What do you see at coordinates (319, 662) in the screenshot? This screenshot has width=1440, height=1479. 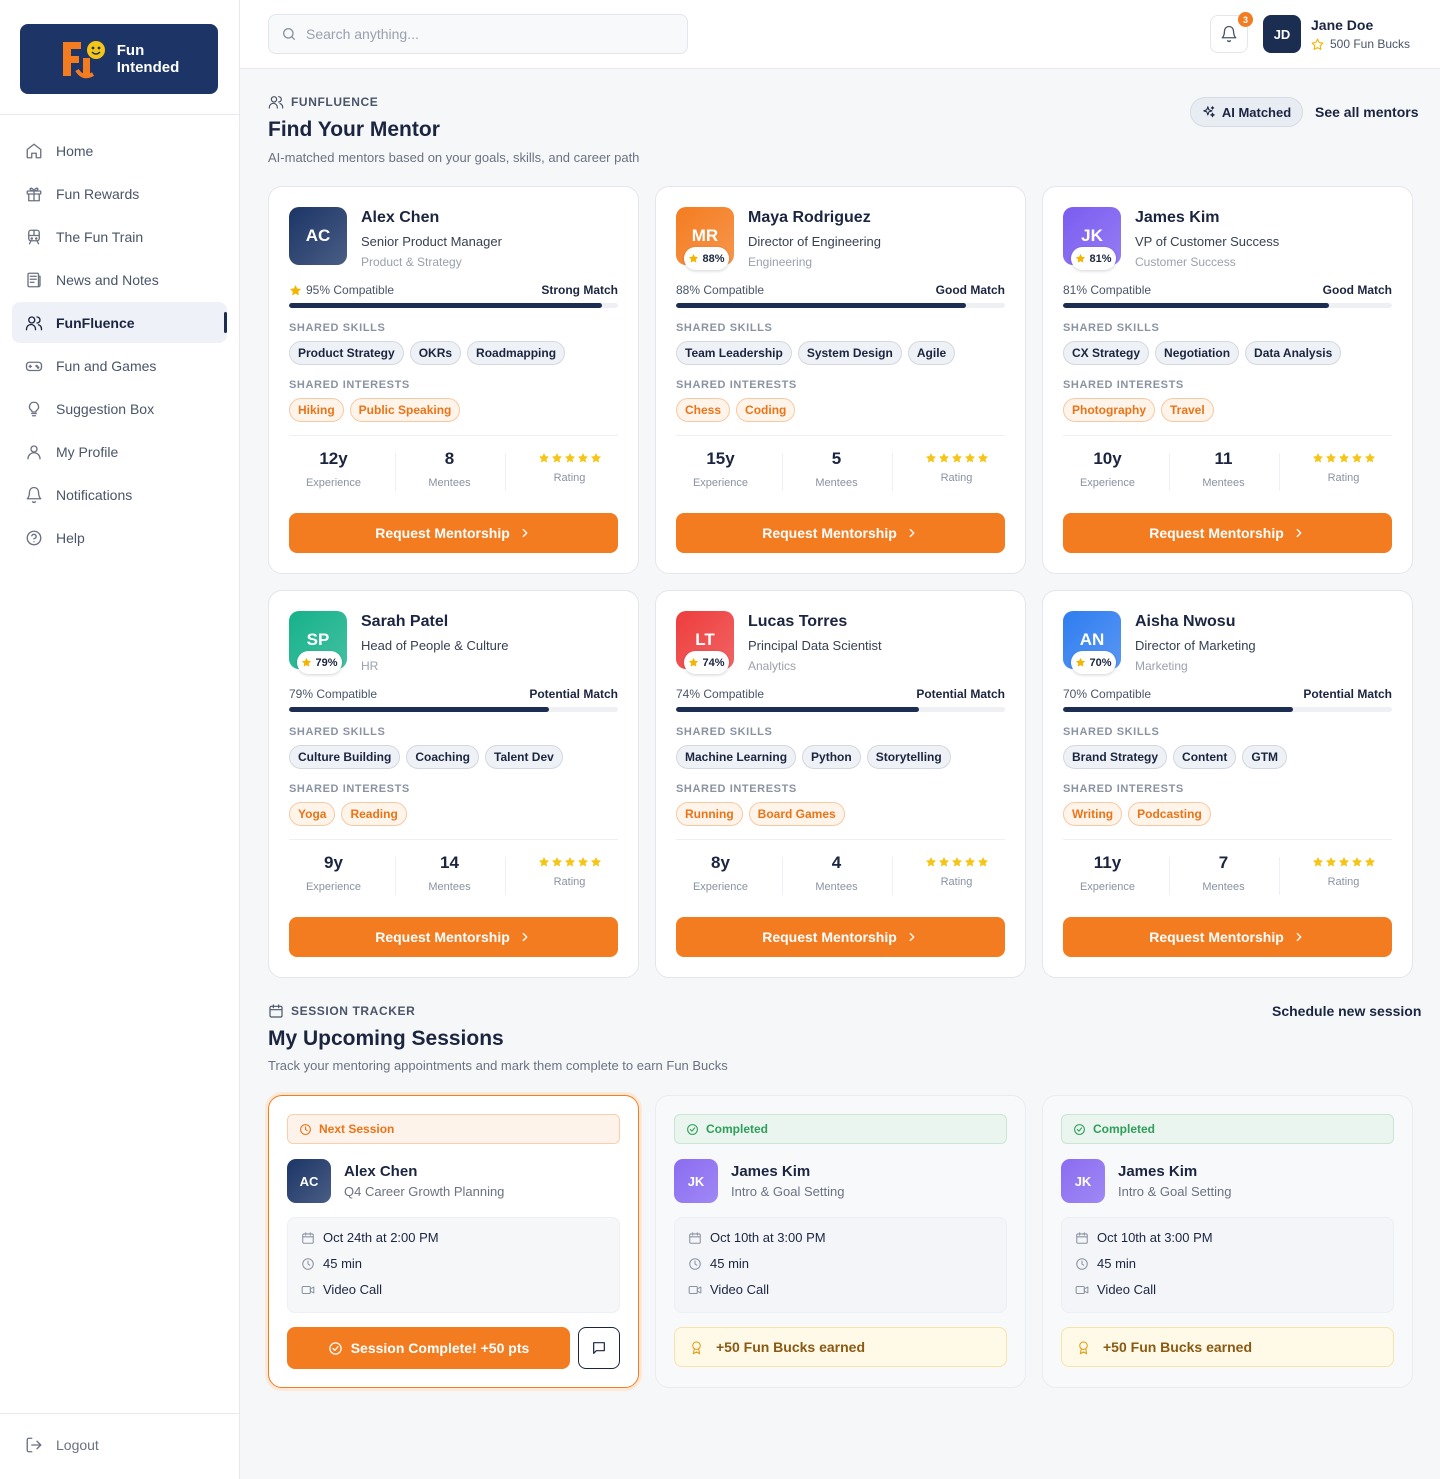 I see `compatibility-badge: 79%` at bounding box center [319, 662].